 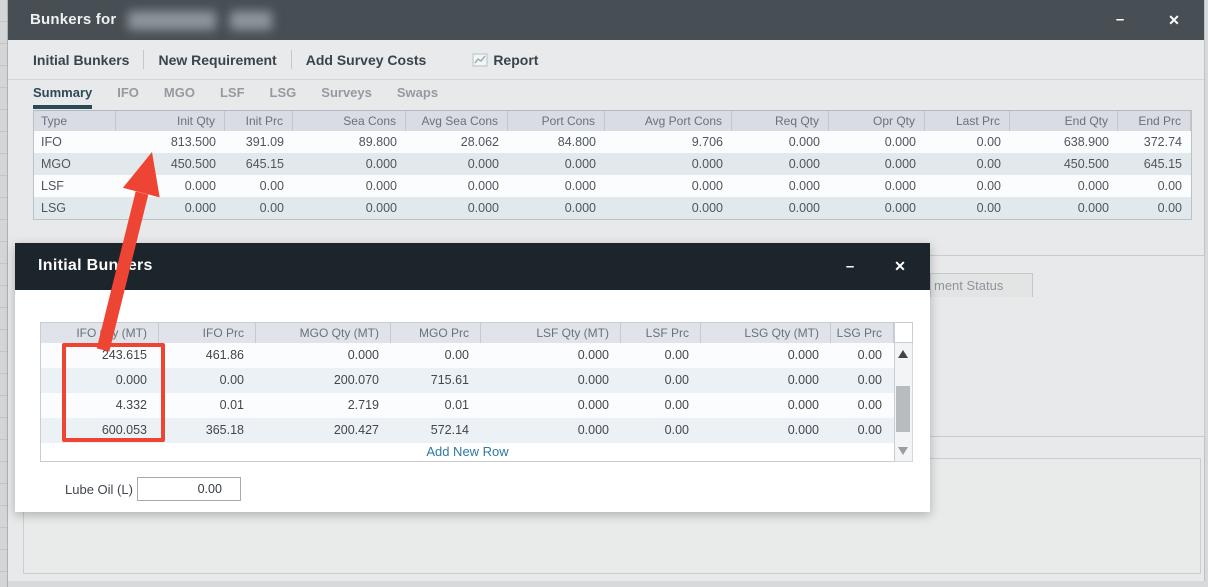 What do you see at coordinates (780, 121) in the screenshot?
I see `column-header-req-qty: Req Qty` at bounding box center [780, 121].